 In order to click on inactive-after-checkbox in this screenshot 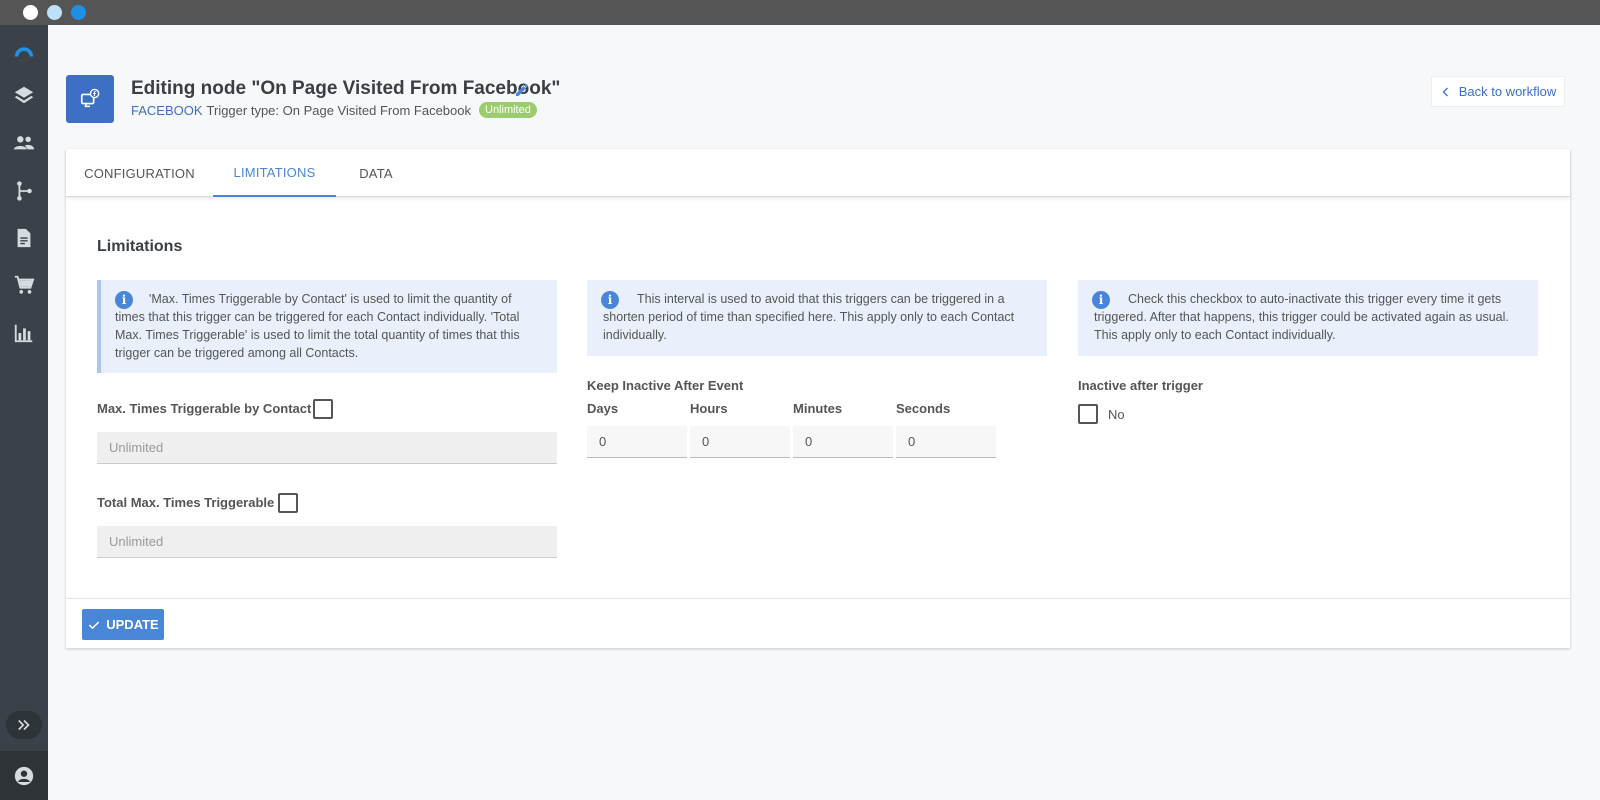, I will do `click(1088, 414)`.